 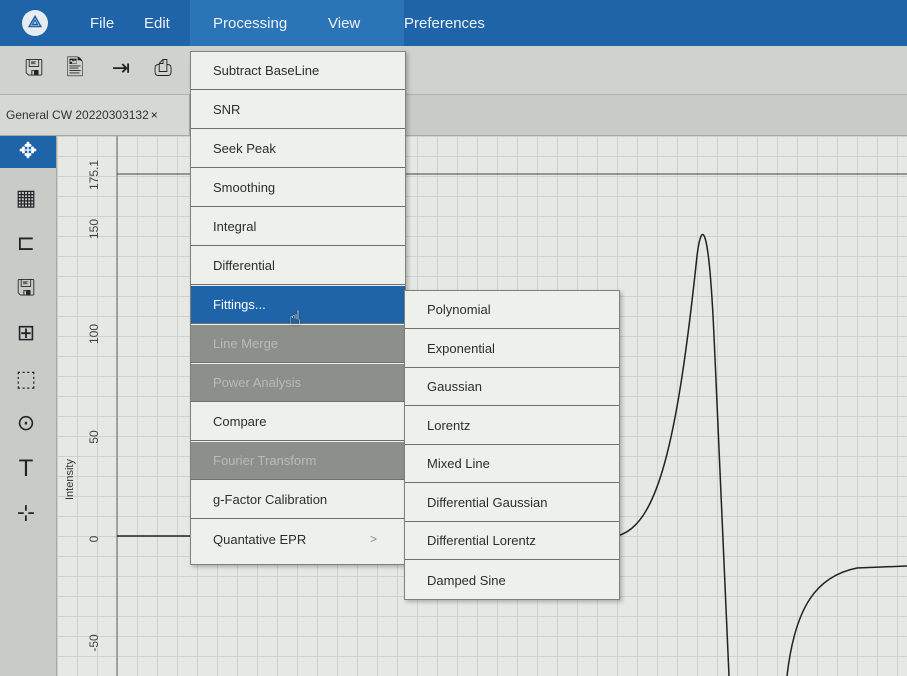 I want to click on grid-icon: ▦, so click(x=26, y=199).